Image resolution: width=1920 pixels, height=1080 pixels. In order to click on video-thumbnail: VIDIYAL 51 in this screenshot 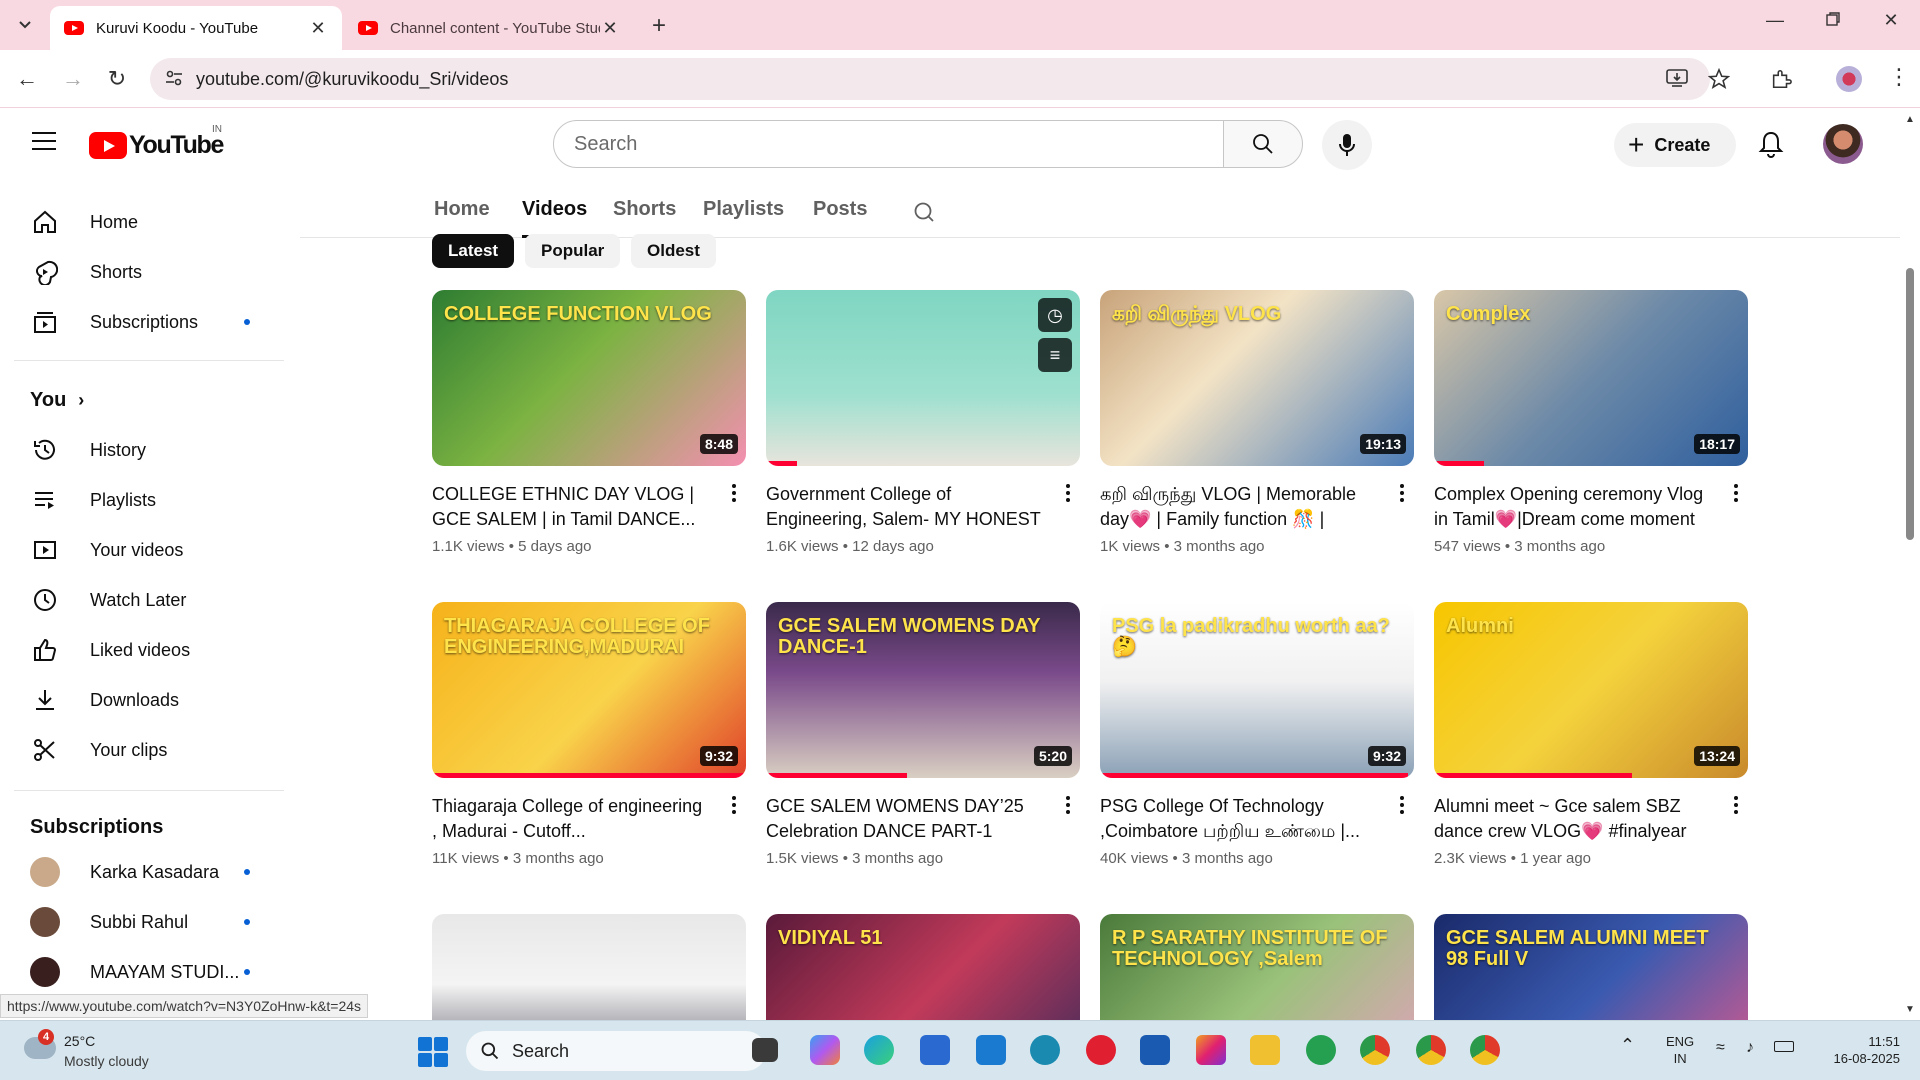, I will do `click(923, 967)`.